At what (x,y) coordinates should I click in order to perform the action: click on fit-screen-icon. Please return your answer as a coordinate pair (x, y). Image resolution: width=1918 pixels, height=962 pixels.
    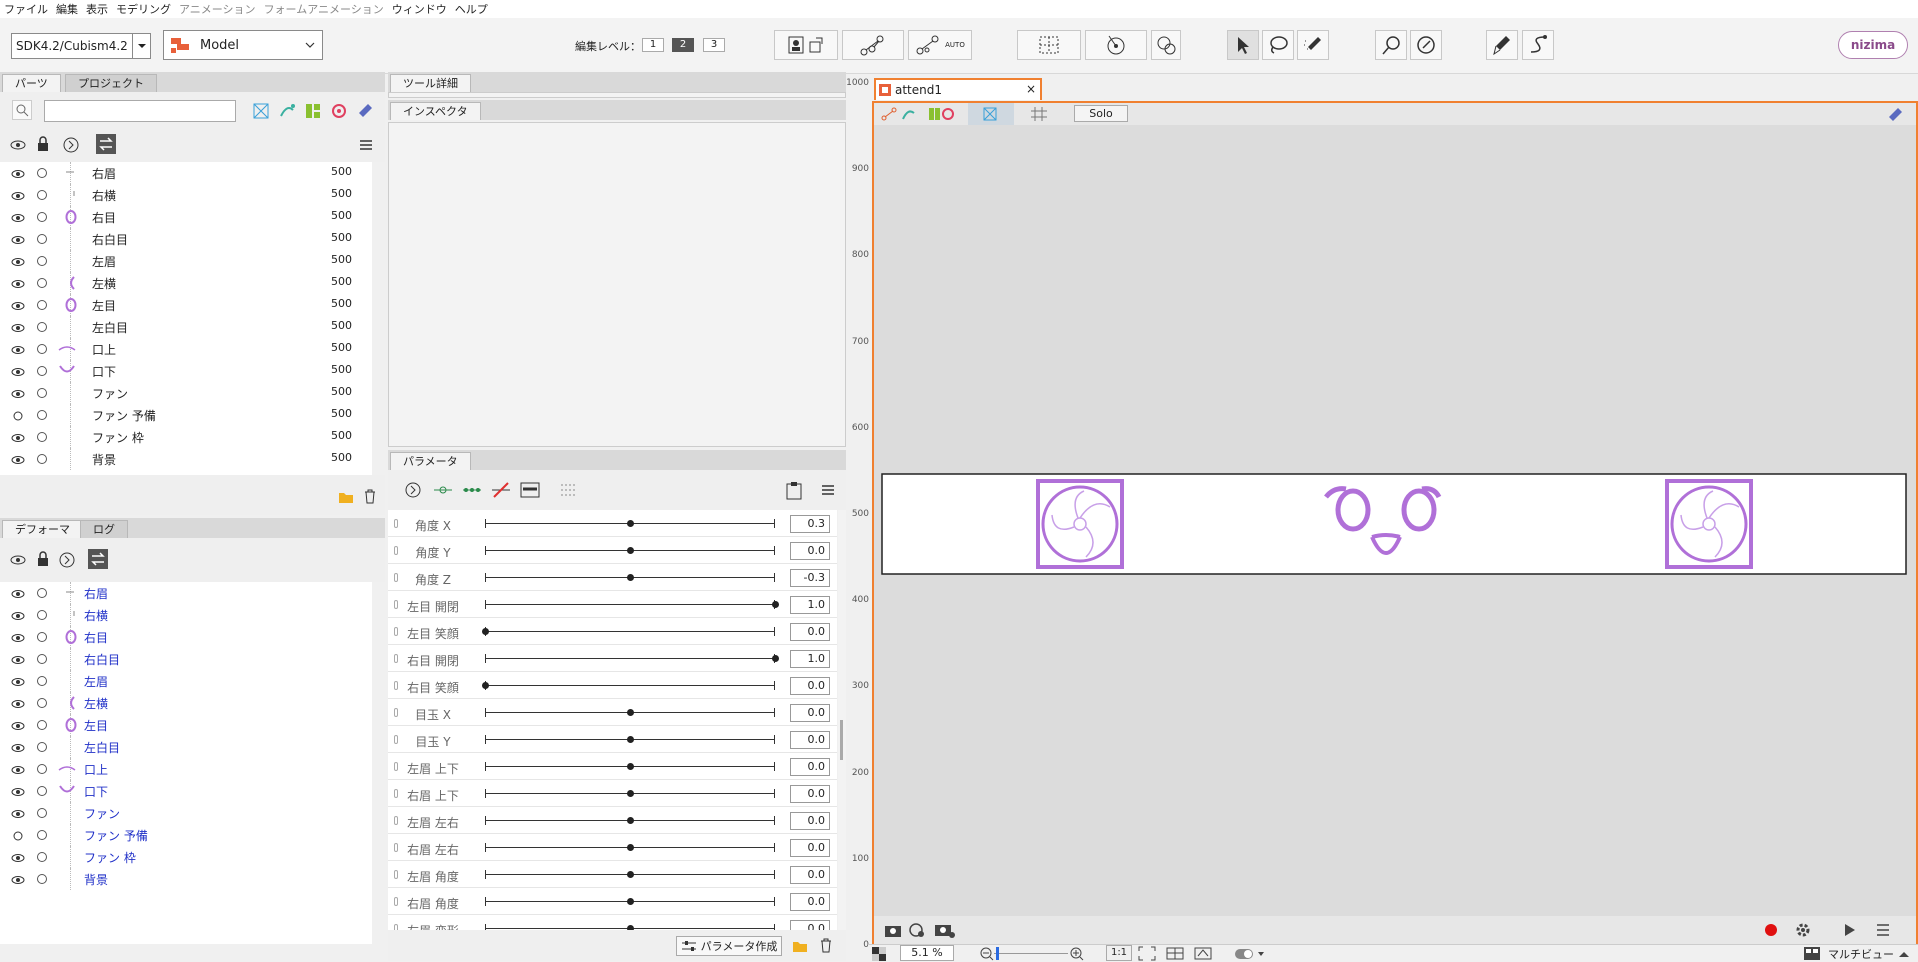
    Looking at the image, I should click on (1147, 953).